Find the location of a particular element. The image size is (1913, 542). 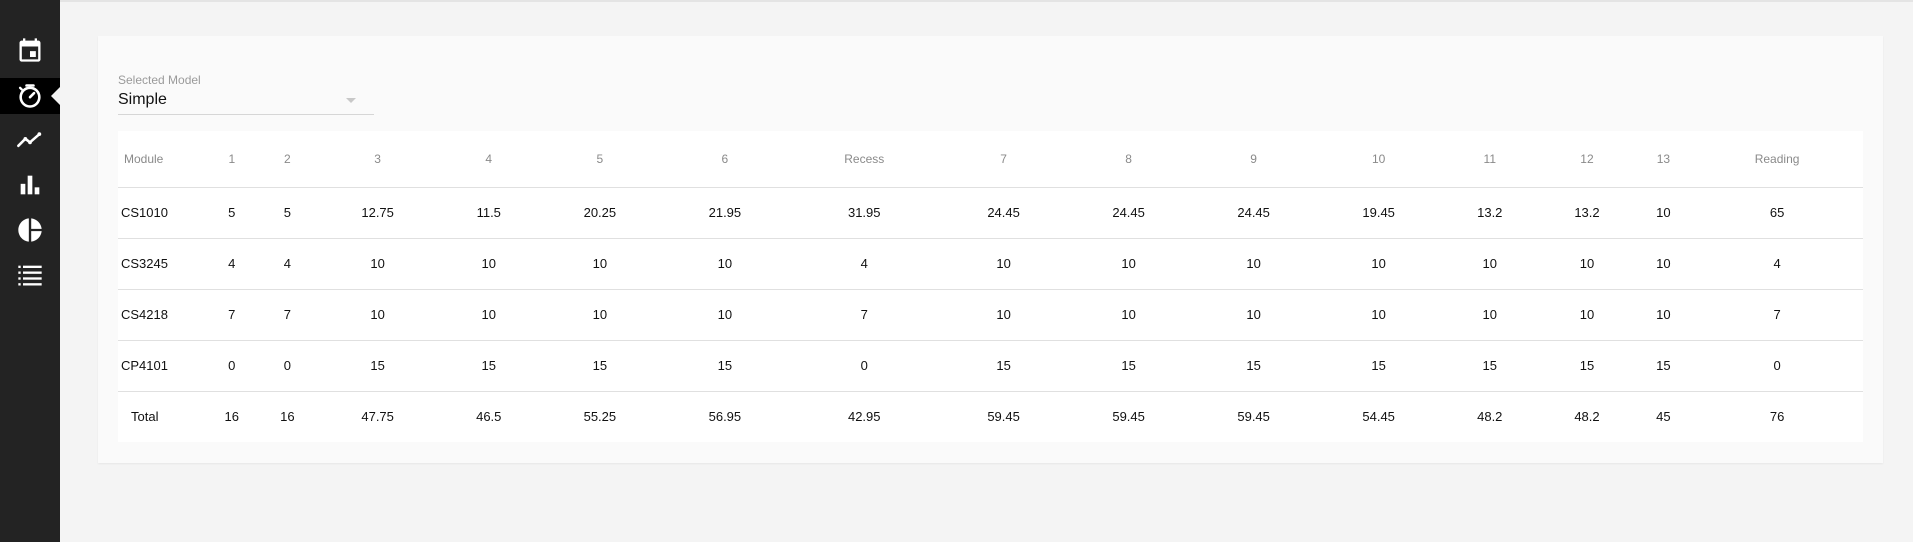

timer-icon is located at coordinates (29, 96).